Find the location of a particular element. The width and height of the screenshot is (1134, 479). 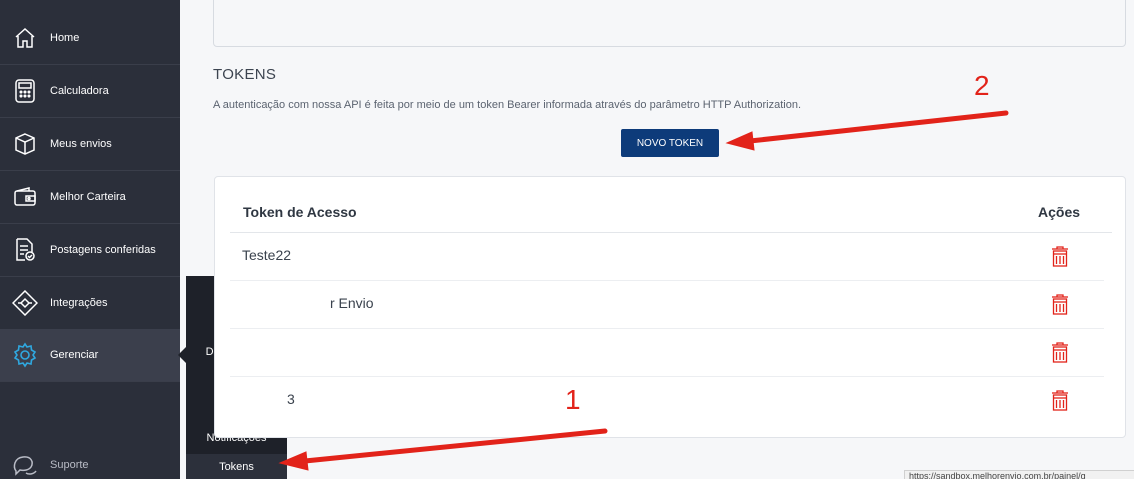

active-menu-caret is located at coordinates (182, 355).